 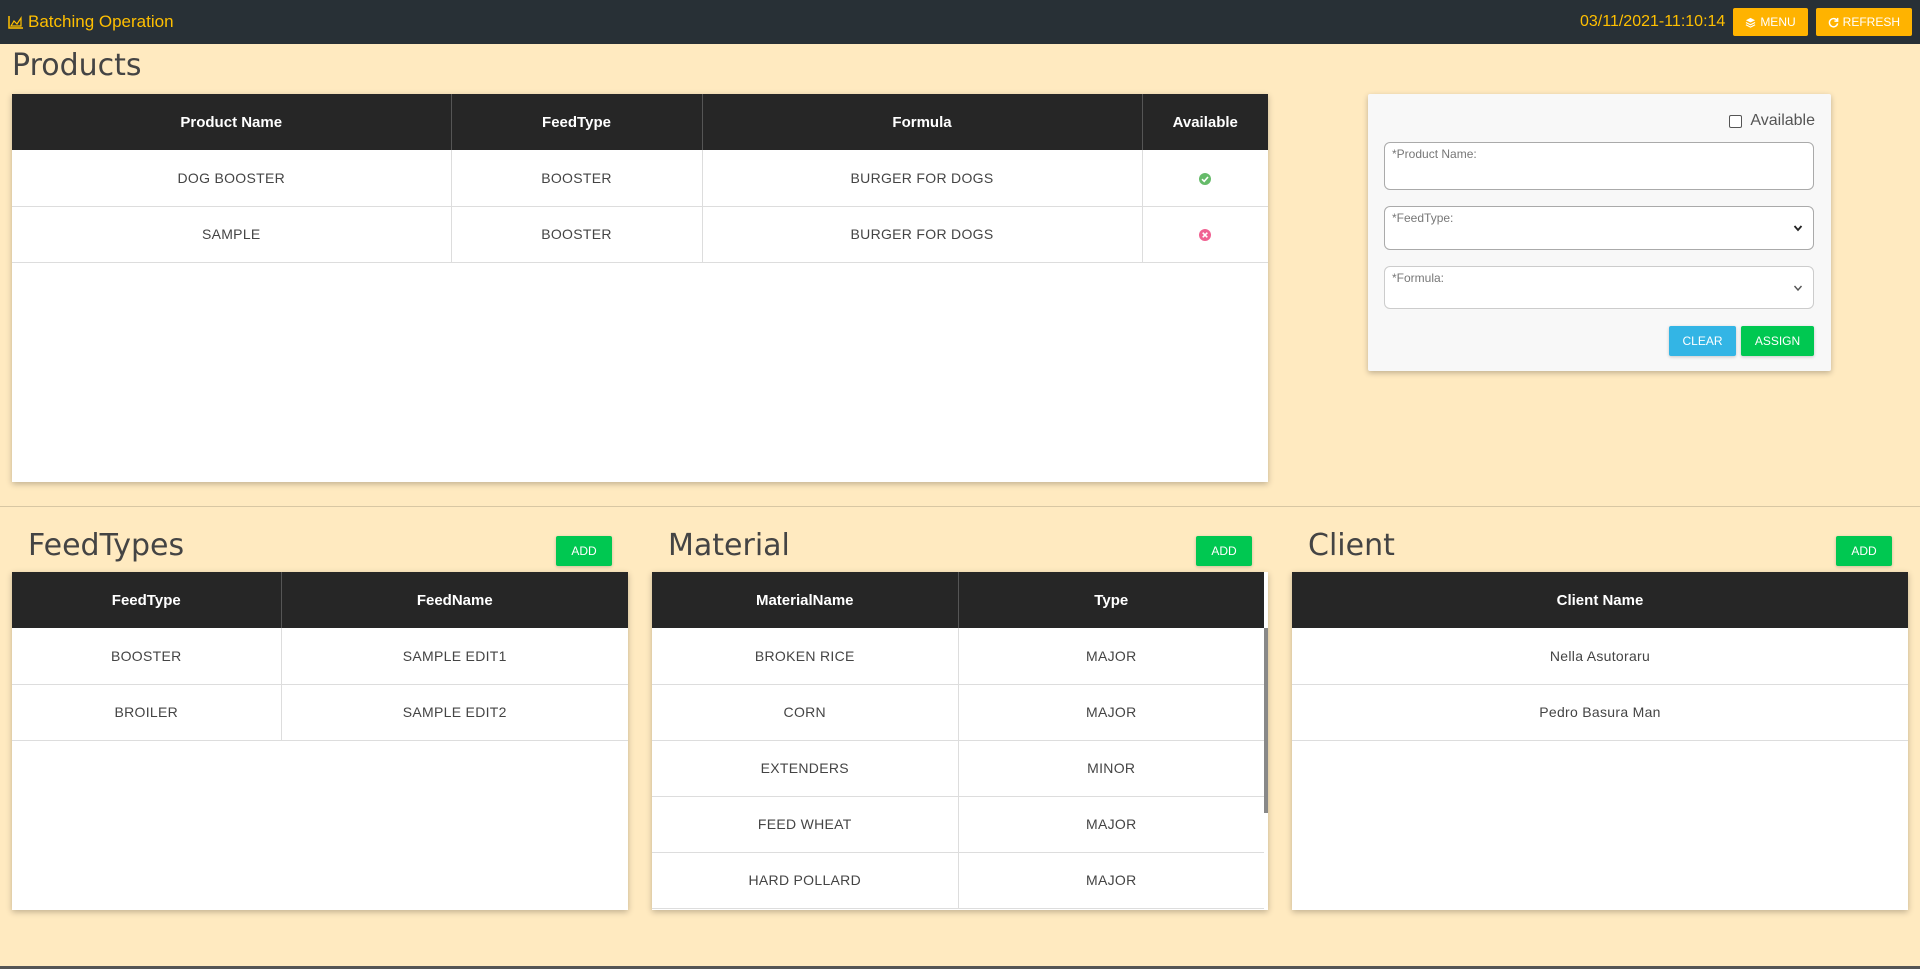 What do you see at coordinates (1833, 22) in the screenshot?
I see `refresh-icon` at bounding box center [1833, 22].